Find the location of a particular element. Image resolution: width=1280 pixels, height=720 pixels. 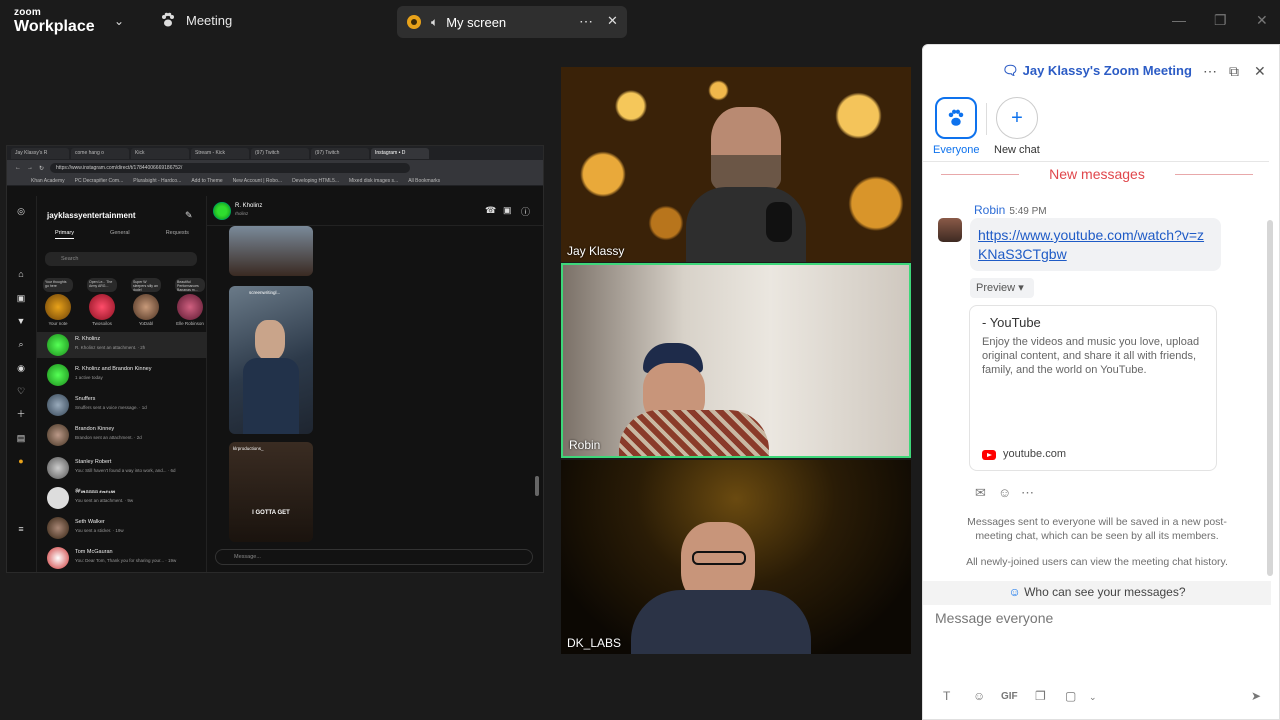

info-icon: ⓘ is located at coordinates (525, 211).